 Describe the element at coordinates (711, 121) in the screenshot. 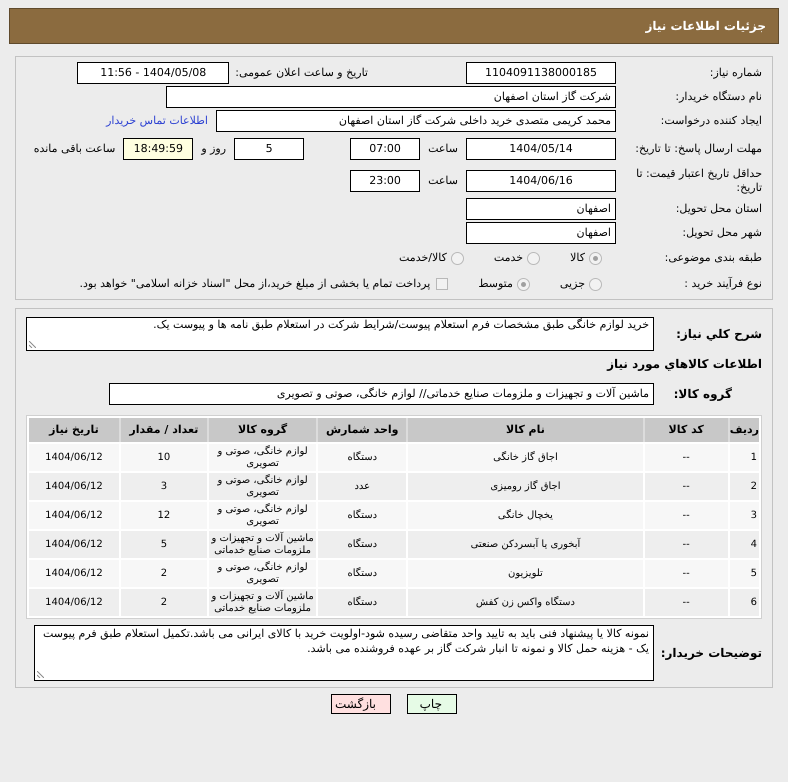

I see `field-label: ایجاد کننده درخواست:` at that location.